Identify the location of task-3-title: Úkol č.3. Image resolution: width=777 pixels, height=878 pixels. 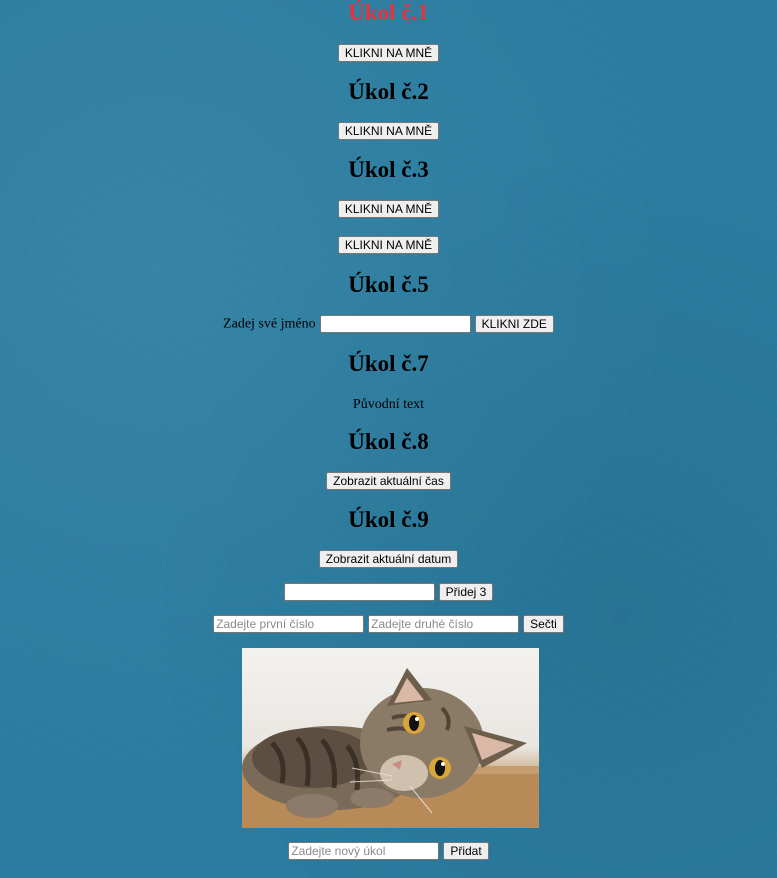
(388, 169).